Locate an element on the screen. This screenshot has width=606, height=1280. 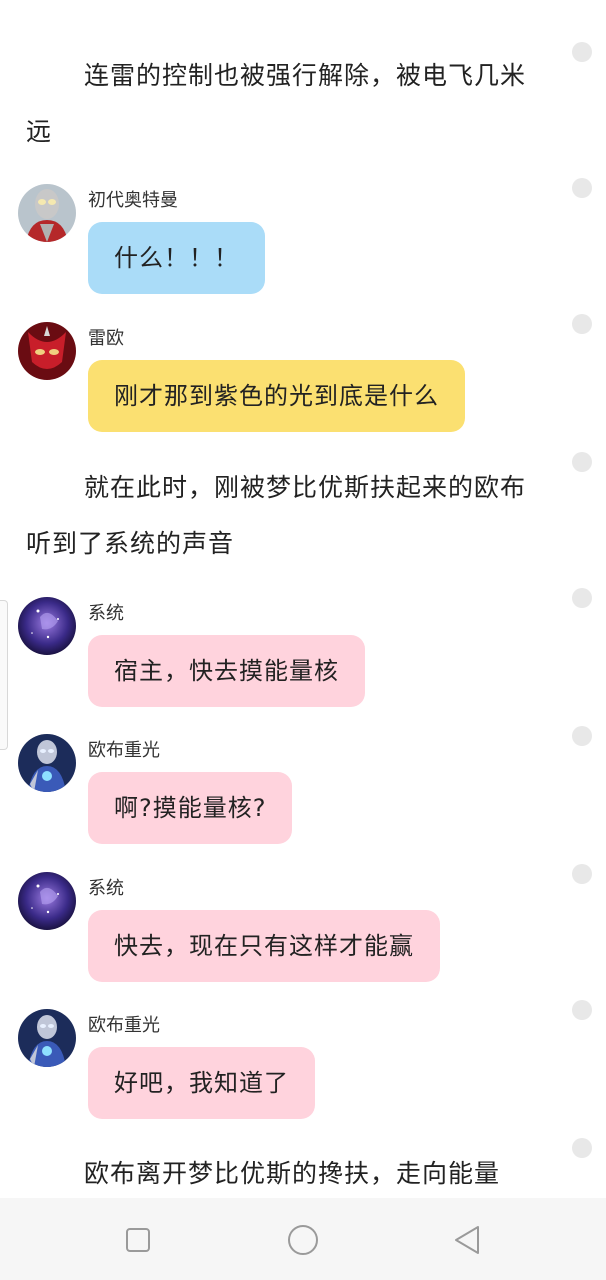
triangle-back-icon is located at coordinates (468, 1240).